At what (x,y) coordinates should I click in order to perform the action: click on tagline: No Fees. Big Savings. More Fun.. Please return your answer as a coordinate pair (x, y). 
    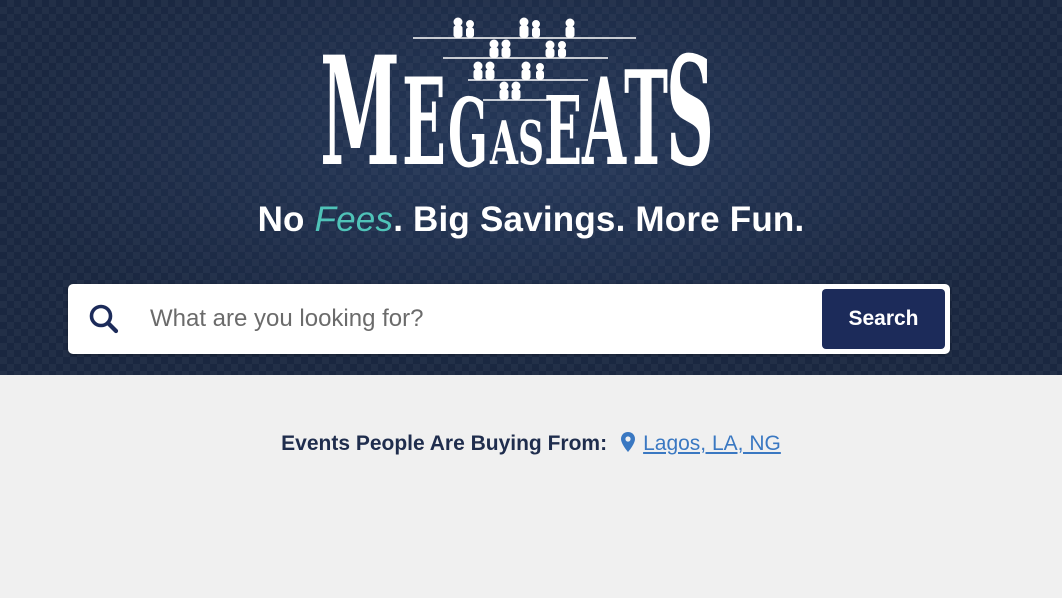
    Looking at the image, I should click on (531, 220).